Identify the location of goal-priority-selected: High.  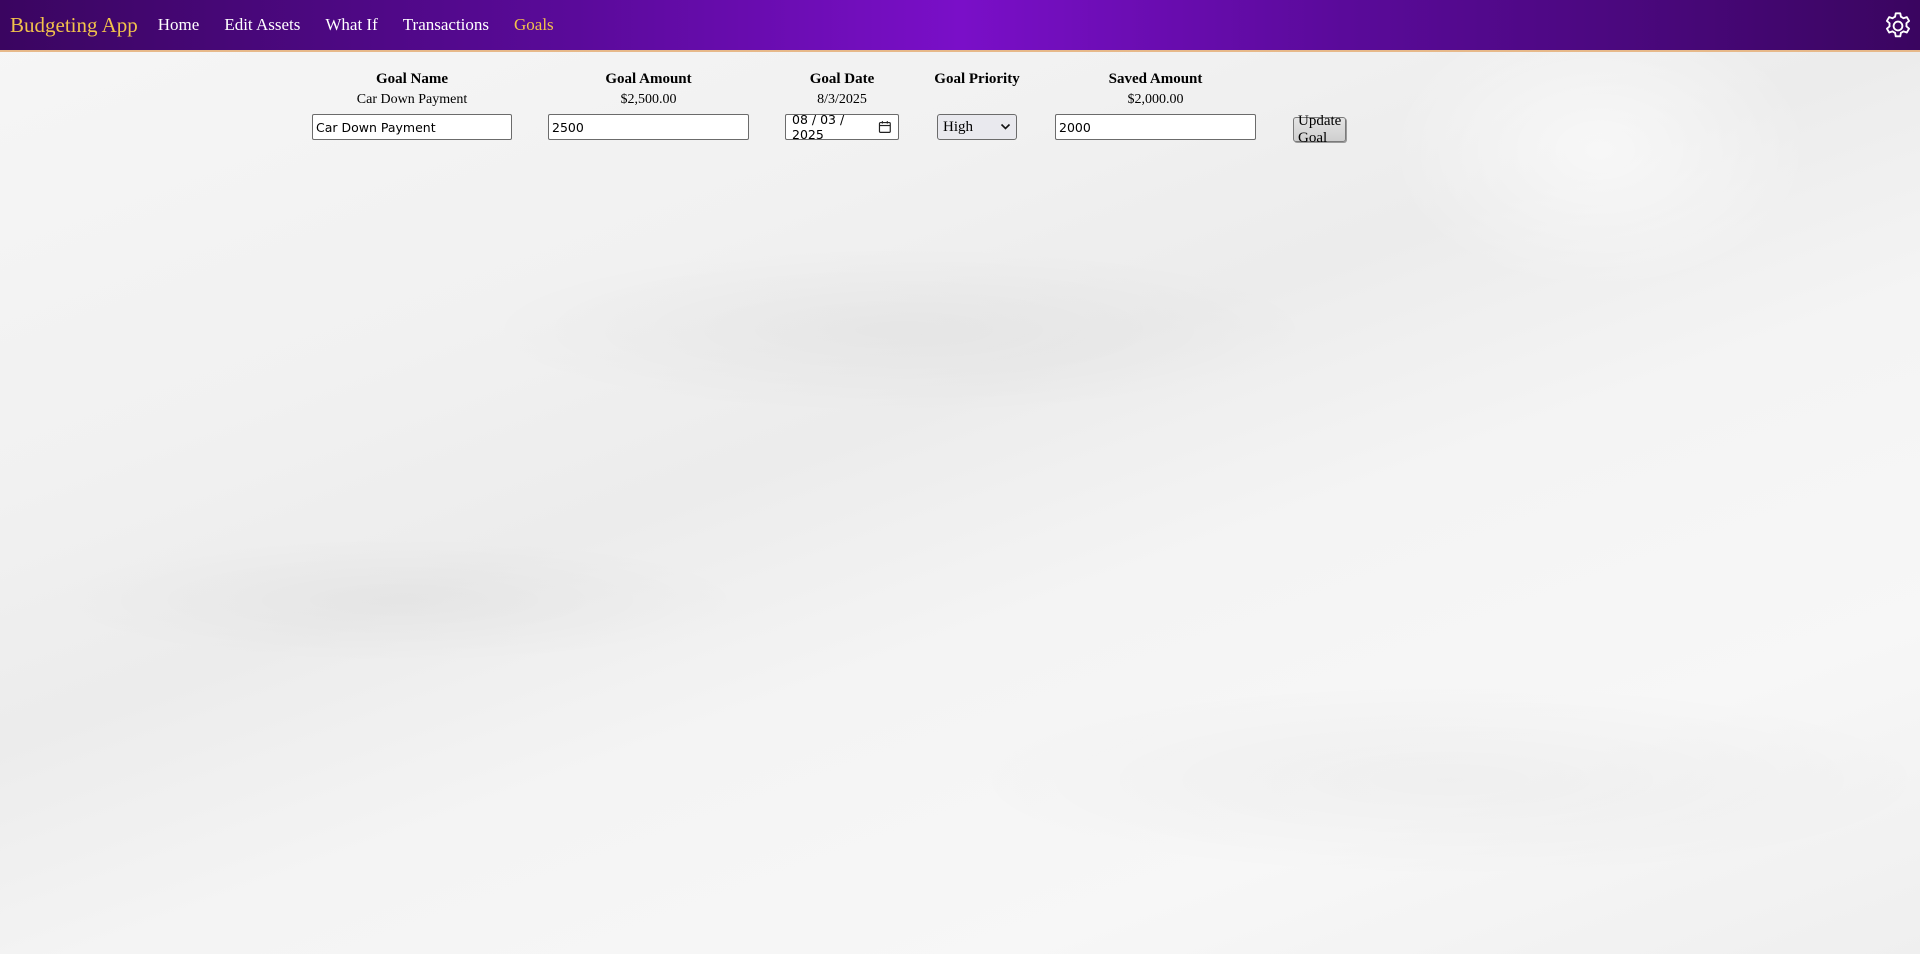
(958, 126).